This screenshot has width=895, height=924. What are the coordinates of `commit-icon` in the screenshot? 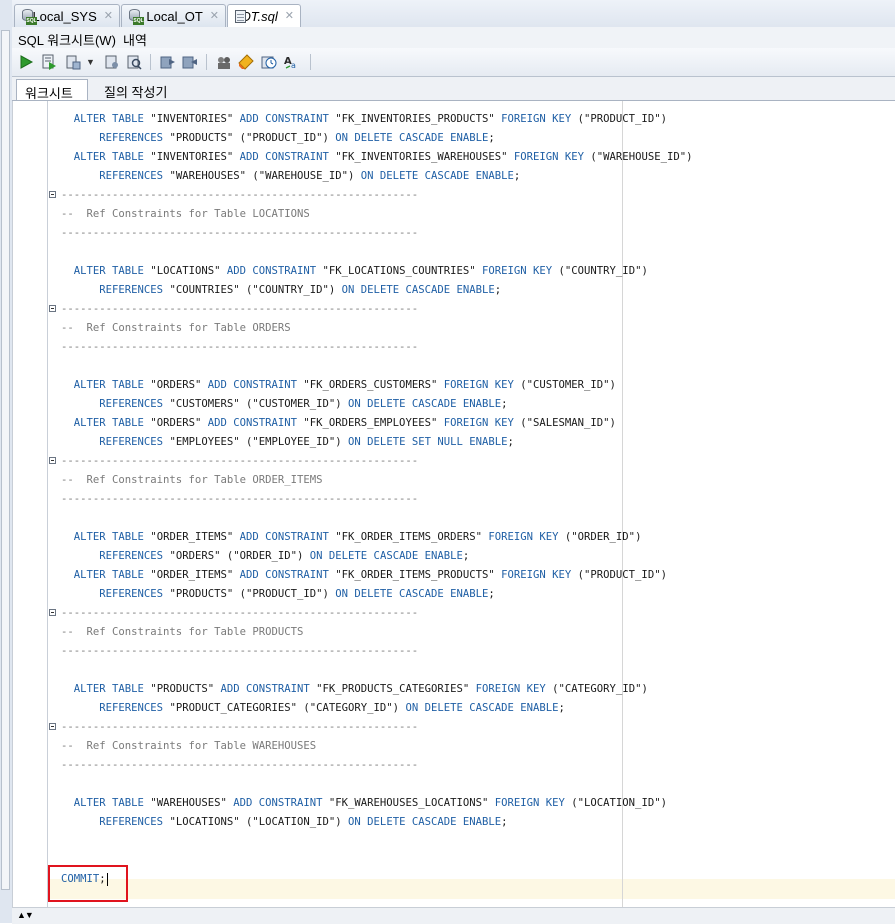 It's located at (168, 62).